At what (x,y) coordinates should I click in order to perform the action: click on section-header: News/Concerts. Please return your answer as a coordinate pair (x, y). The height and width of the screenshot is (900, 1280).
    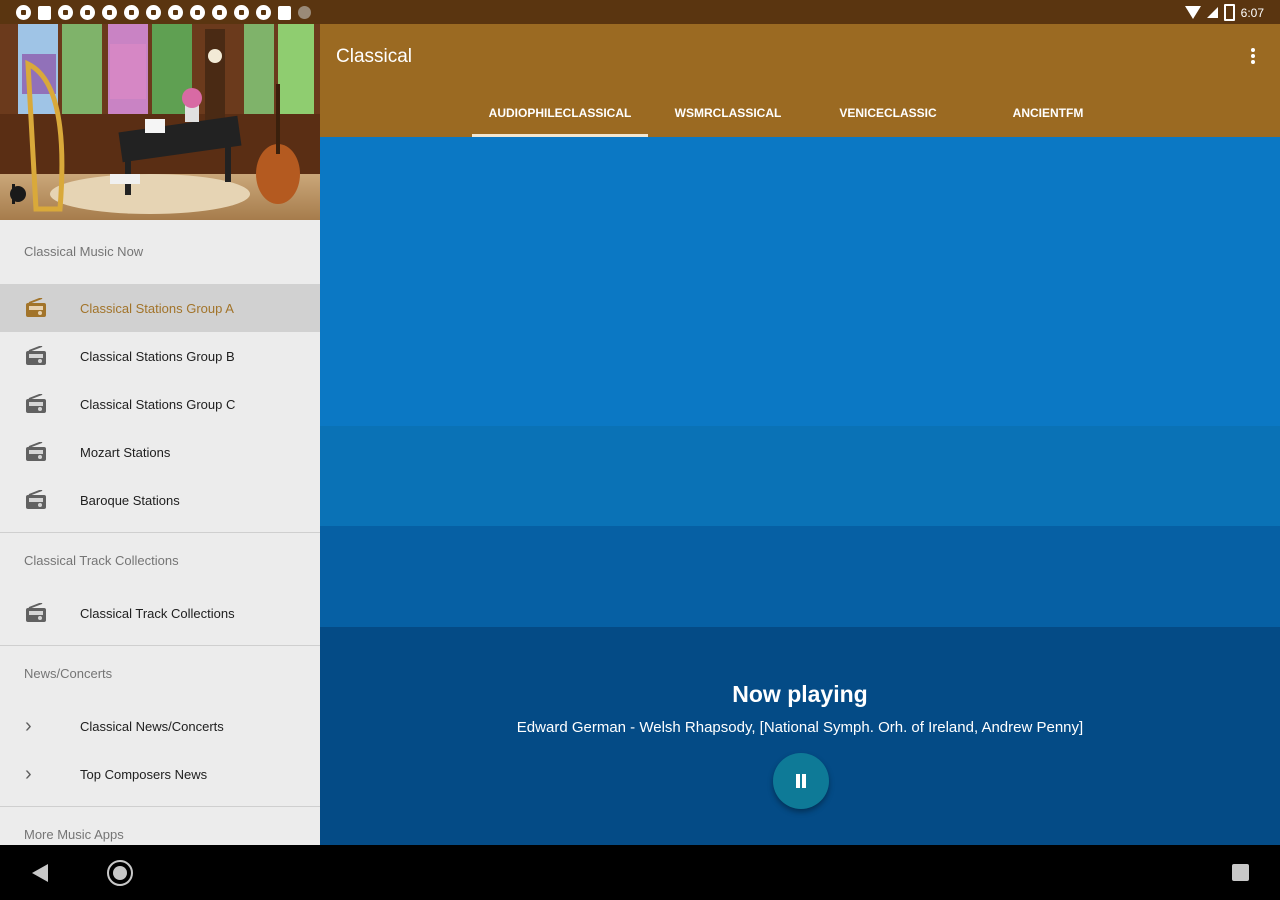
    Looking at the image, I should click on (68, 673).